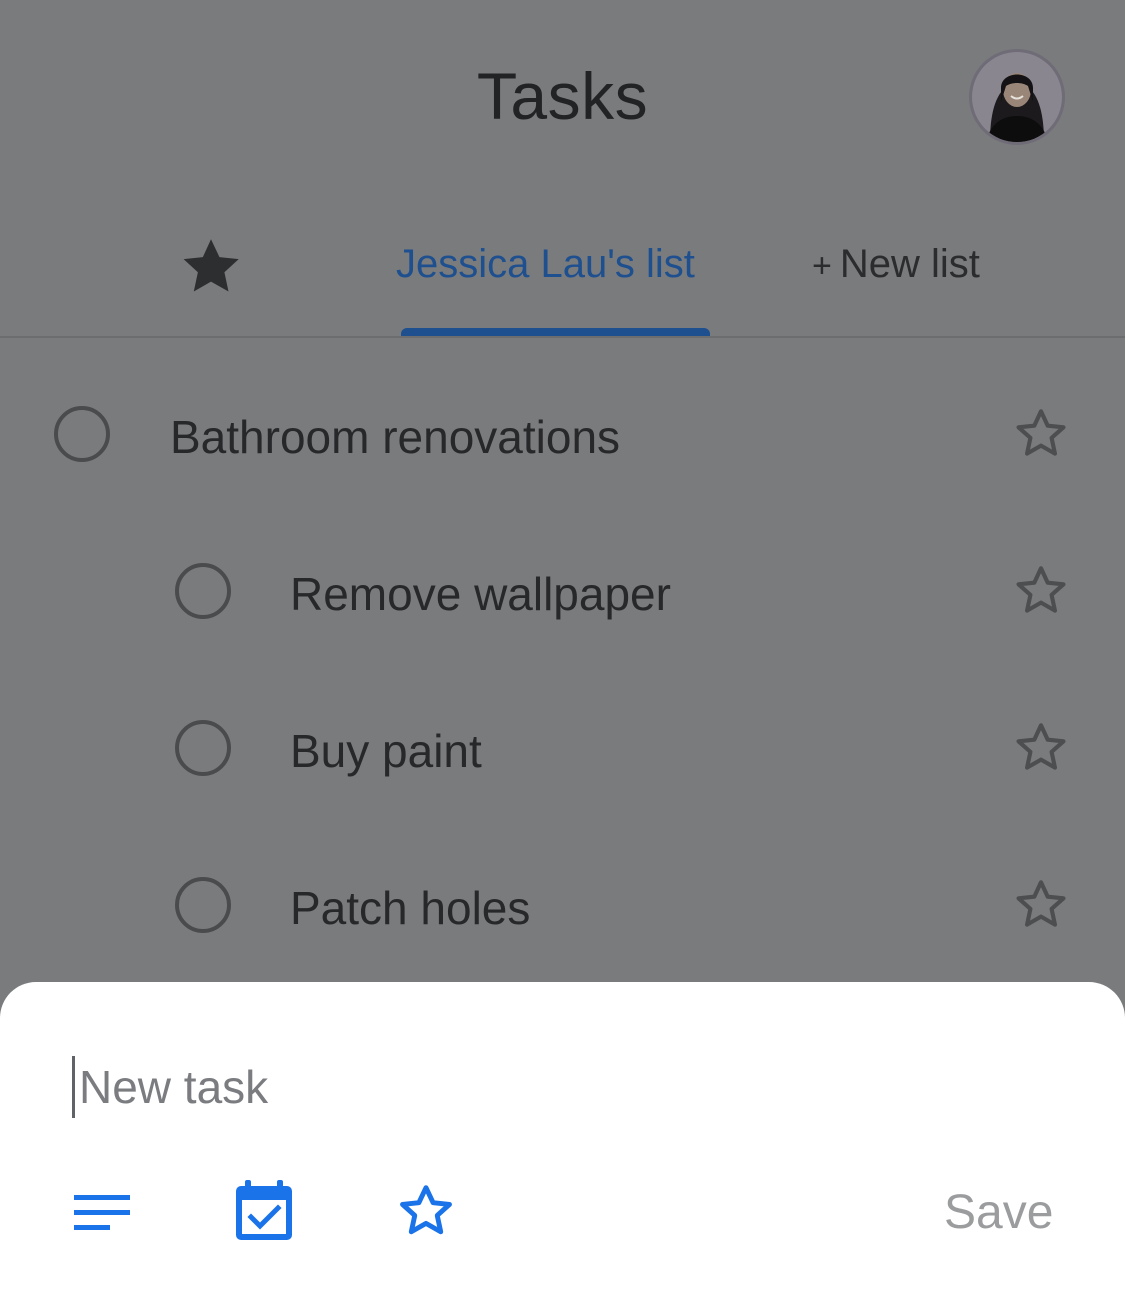 This screenshot has width=1125, height=1296. I want to click on page-title: Tasks, so click(562, 96).